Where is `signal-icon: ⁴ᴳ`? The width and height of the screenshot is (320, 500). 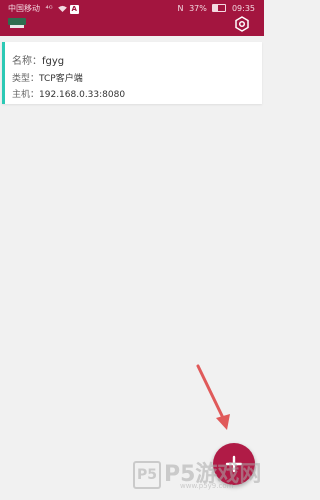
signal-icon: ⁴ᴳ is located at coordinates (49, 8).